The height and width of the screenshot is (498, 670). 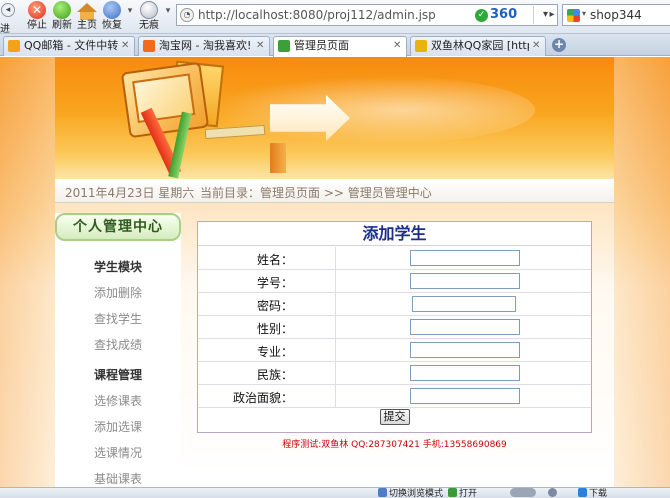 What do you see at coordinates (465, 258) in the screenshot?
I see `name-input` at bounding box center [465, 258].